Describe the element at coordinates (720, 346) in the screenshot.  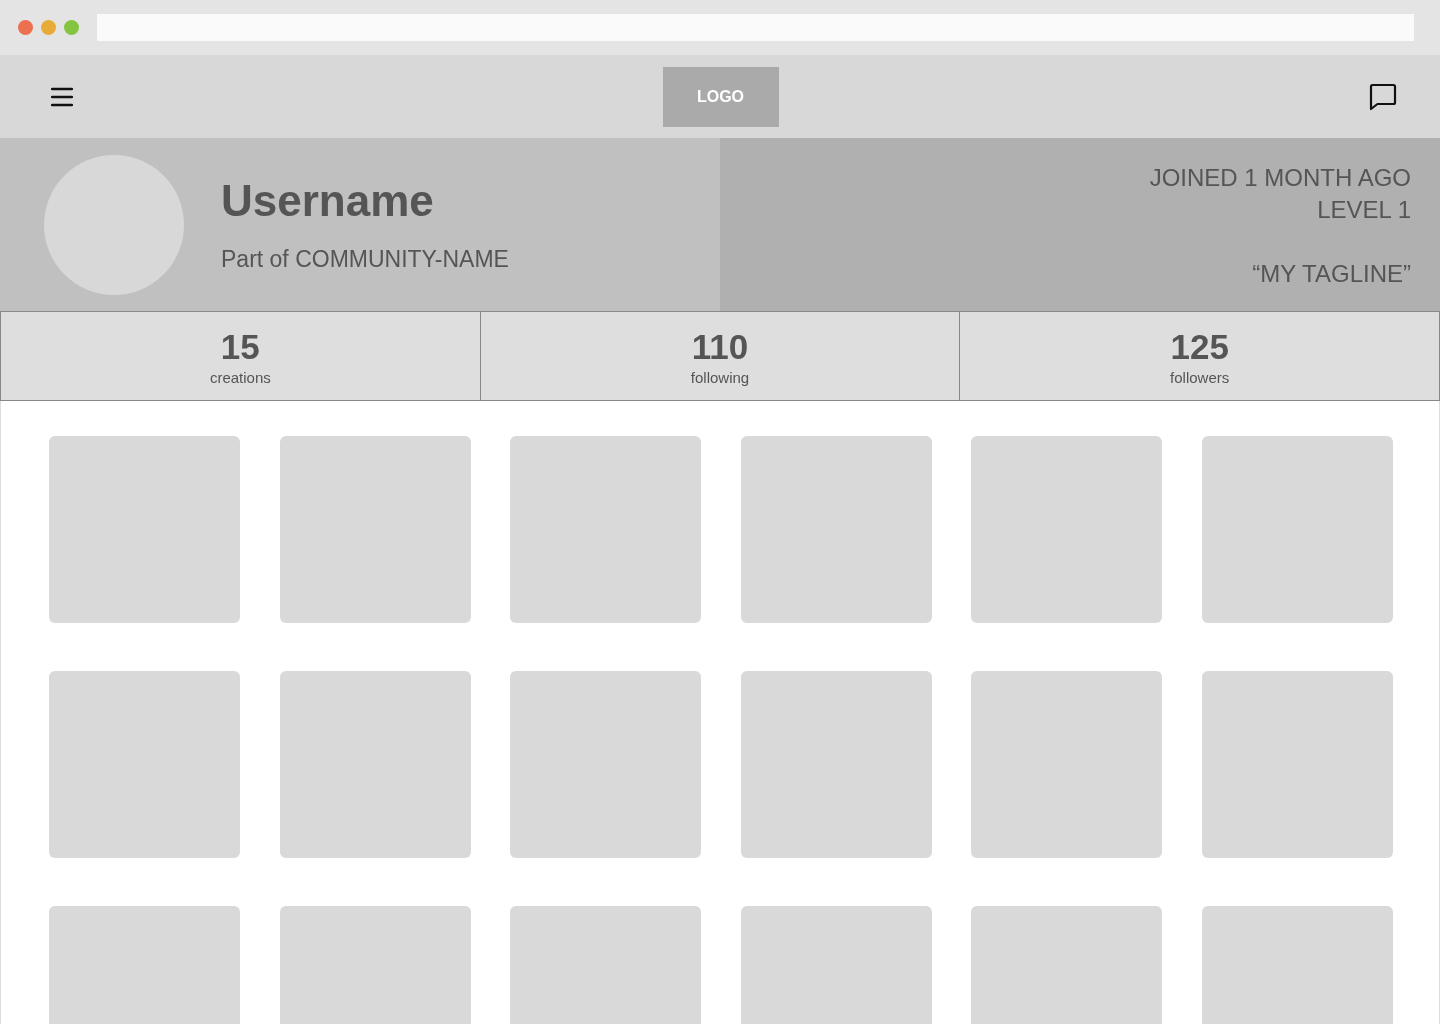
I see `stat-value: 110` at that location.